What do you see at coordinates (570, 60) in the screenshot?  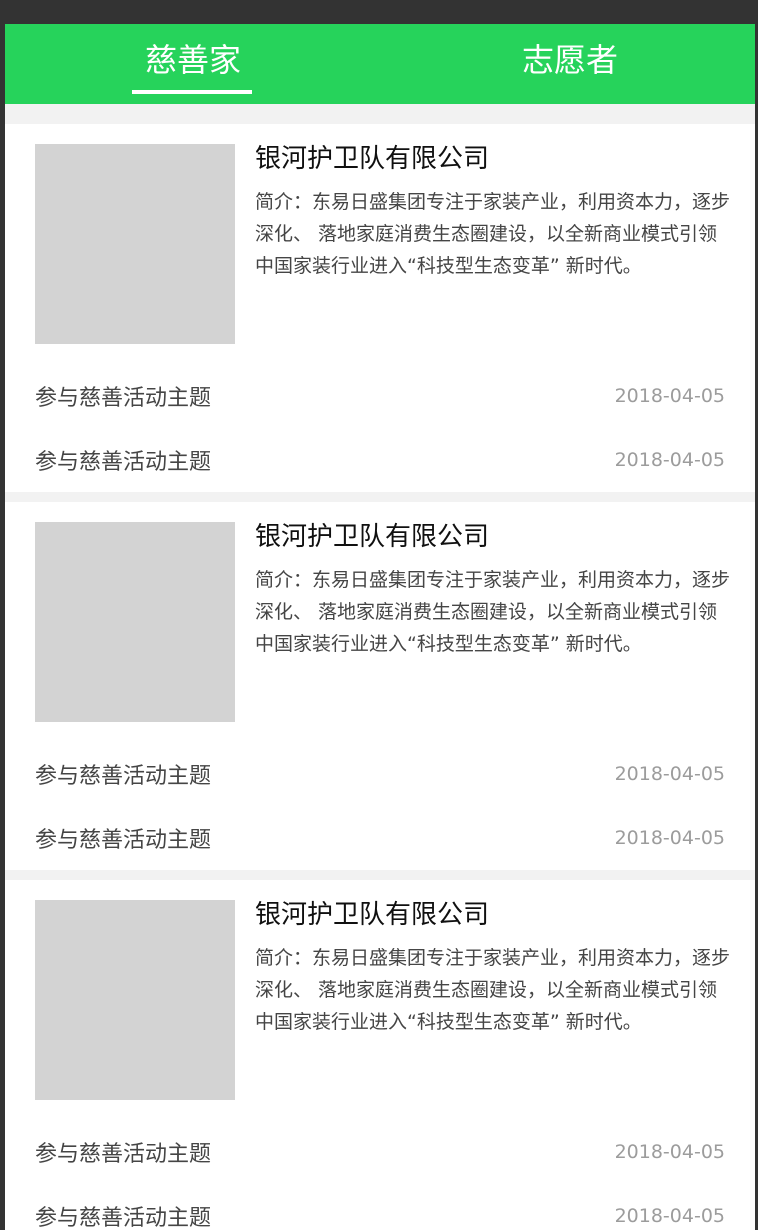 I see `tab-volunteer: 志愿者` at bounding box center [570, 60].